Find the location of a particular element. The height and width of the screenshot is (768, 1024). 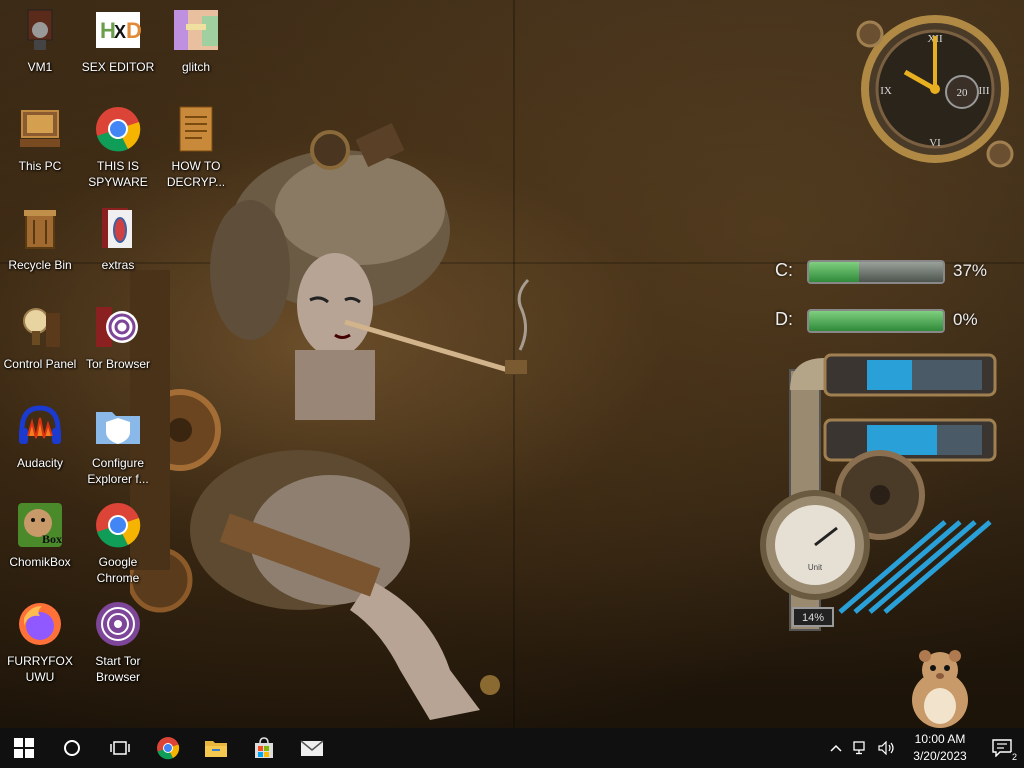

system-tray: 10:00 AM 3/20/2023 2 is located at coordinates (924, 748).